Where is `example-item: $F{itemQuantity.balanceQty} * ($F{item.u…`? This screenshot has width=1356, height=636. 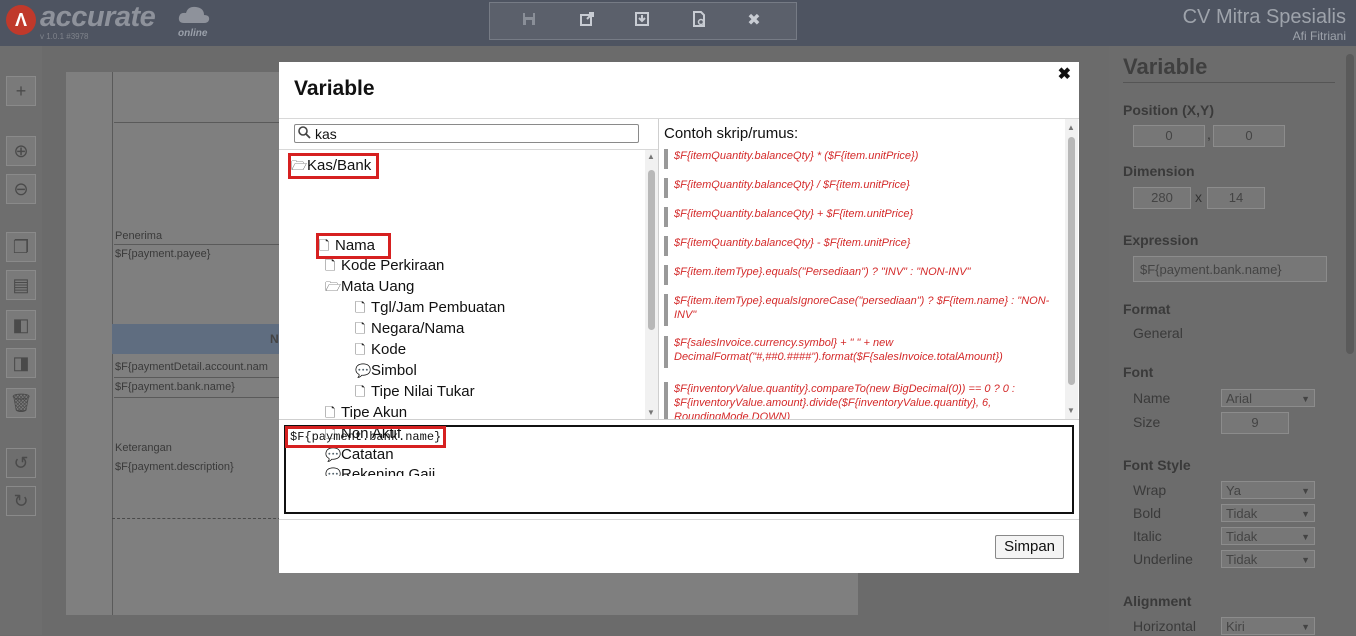
example-item: $F{itemQuantity.balanceQty} * ($F{item.u… is located at coordinates (864, 159).